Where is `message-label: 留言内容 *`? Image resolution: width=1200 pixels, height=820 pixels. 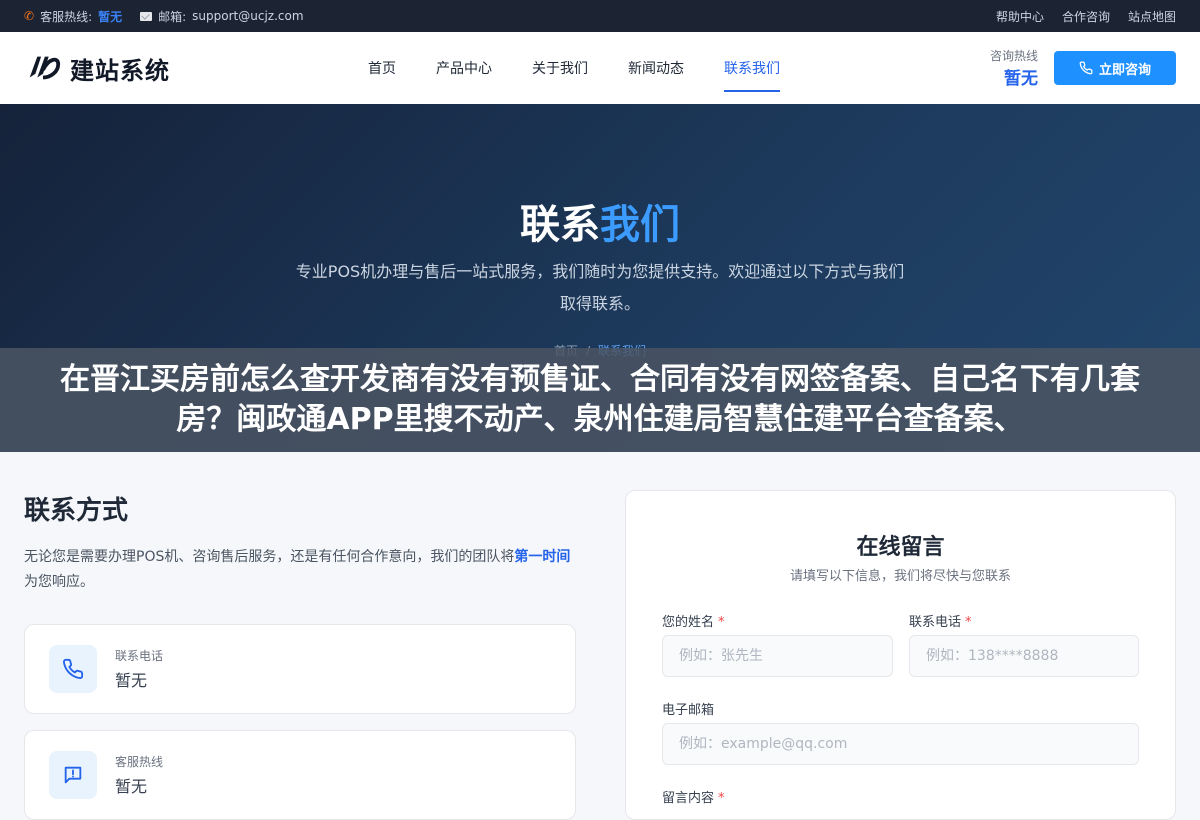
message-label: 留言内容 * is located at coordinates (693, 796).